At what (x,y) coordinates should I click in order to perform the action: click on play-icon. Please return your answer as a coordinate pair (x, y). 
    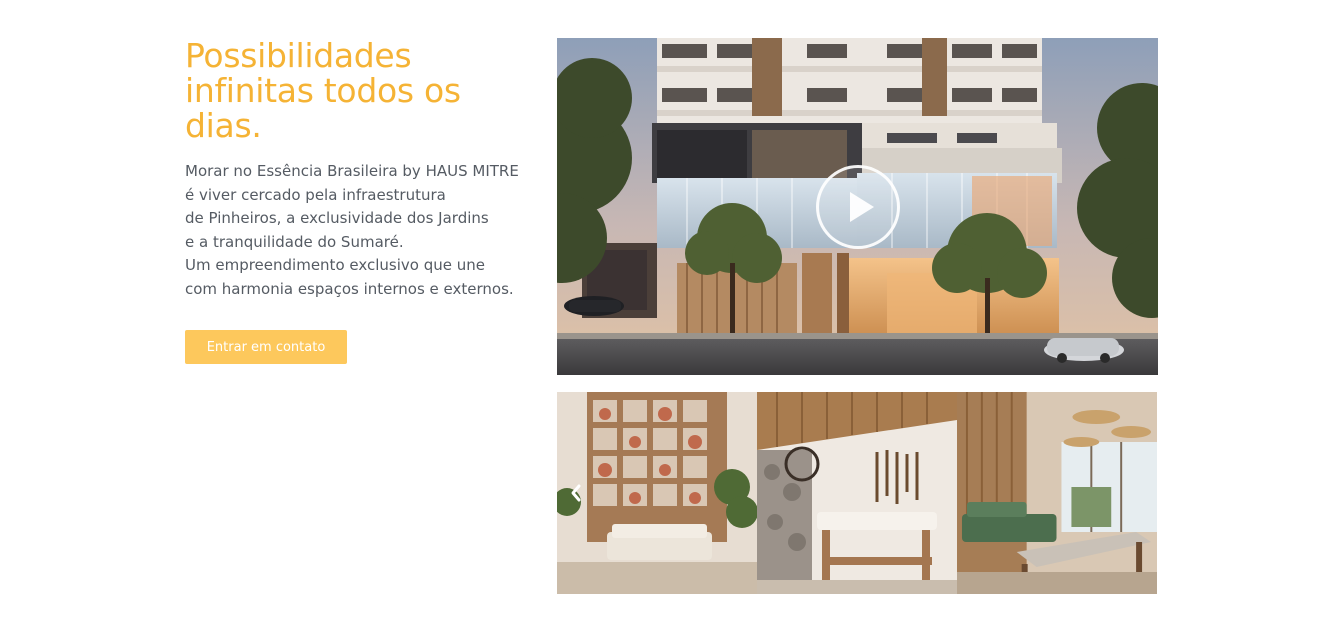
    Looking at the image, I should click on (862, 207).